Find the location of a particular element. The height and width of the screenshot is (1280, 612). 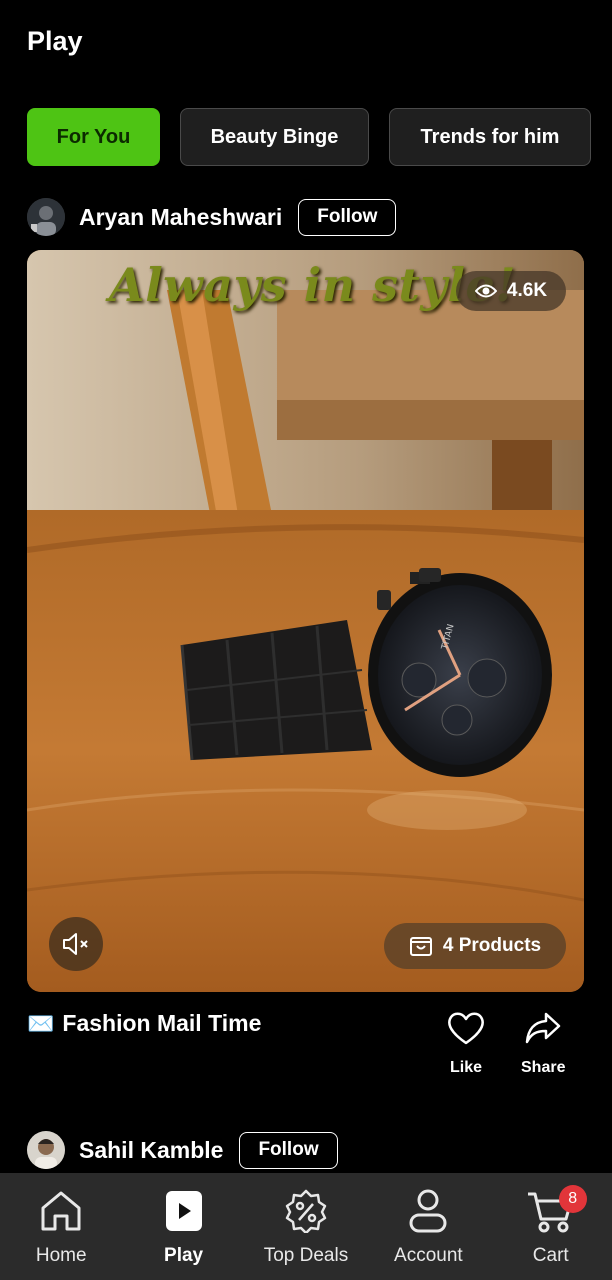

products-button: 4 Products is located at coordinates (475, 946).